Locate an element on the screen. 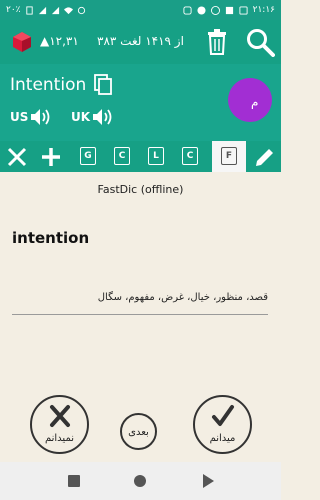 This screenshot has height=500, width=320. app-icon is located at coordinates (229, 10).